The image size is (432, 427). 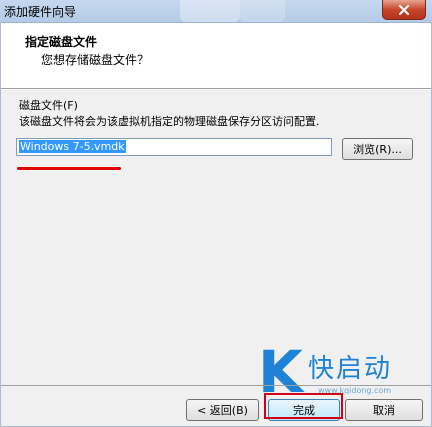 What do you see at coordinates (303, 406) in the screenshot?
I see `finish-highlight-annotation` at bounding box center [303, 406].